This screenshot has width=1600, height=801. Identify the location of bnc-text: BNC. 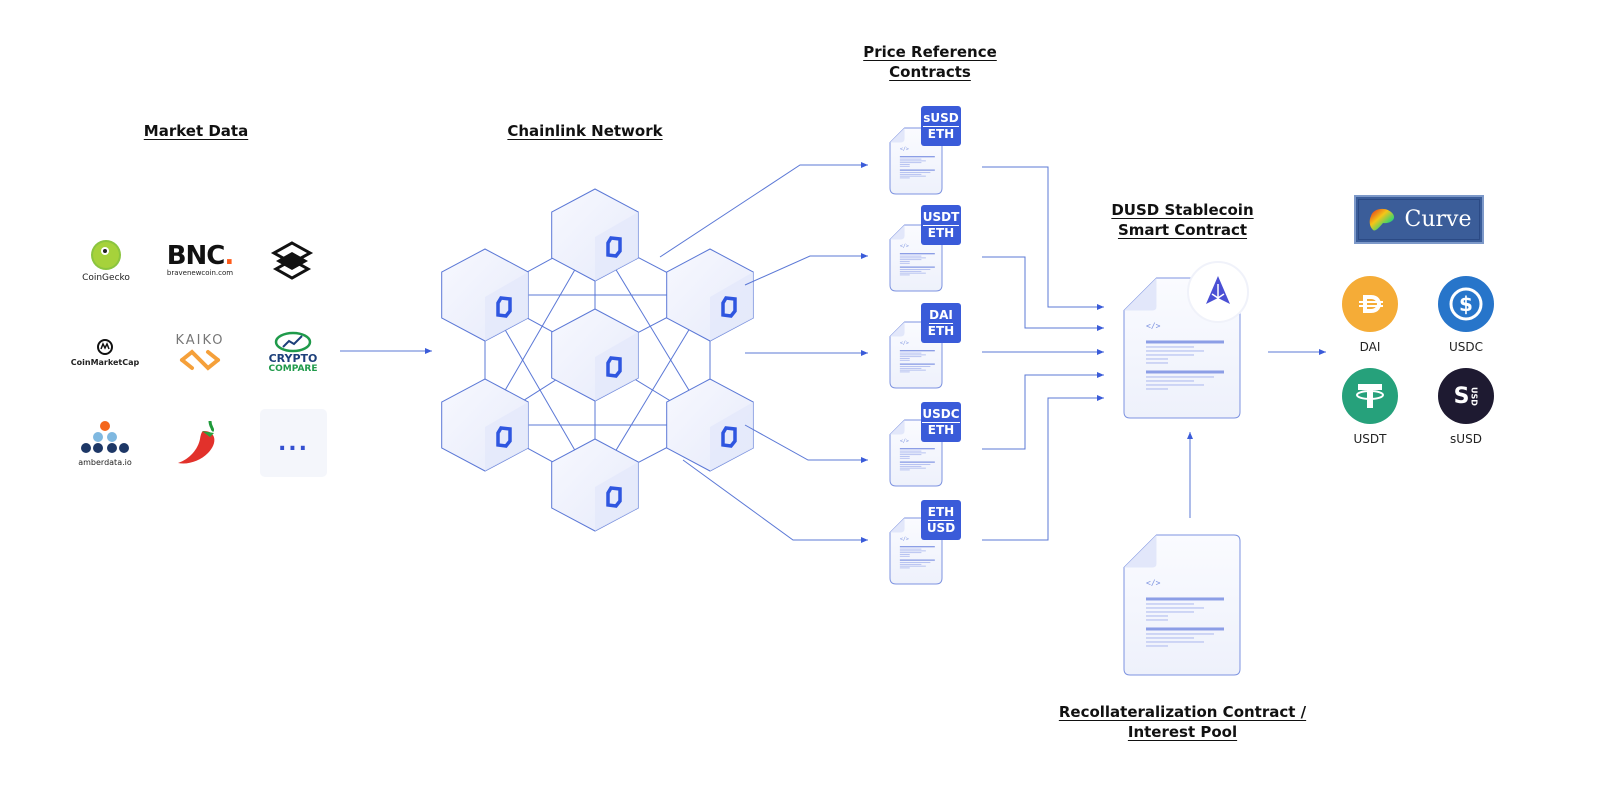
(196, 256).